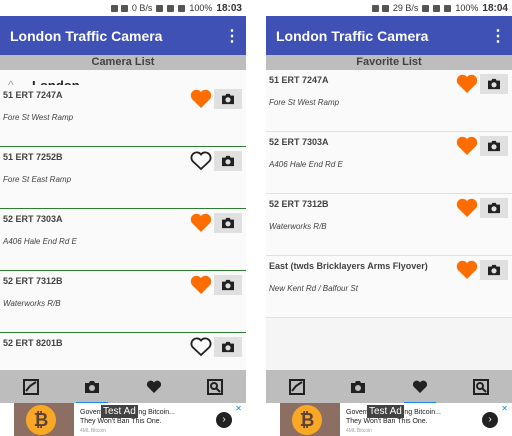  Describe the element at coordinates (385, 411) in the screenshot. I see `test-ad-label: Test Ad` at that location.